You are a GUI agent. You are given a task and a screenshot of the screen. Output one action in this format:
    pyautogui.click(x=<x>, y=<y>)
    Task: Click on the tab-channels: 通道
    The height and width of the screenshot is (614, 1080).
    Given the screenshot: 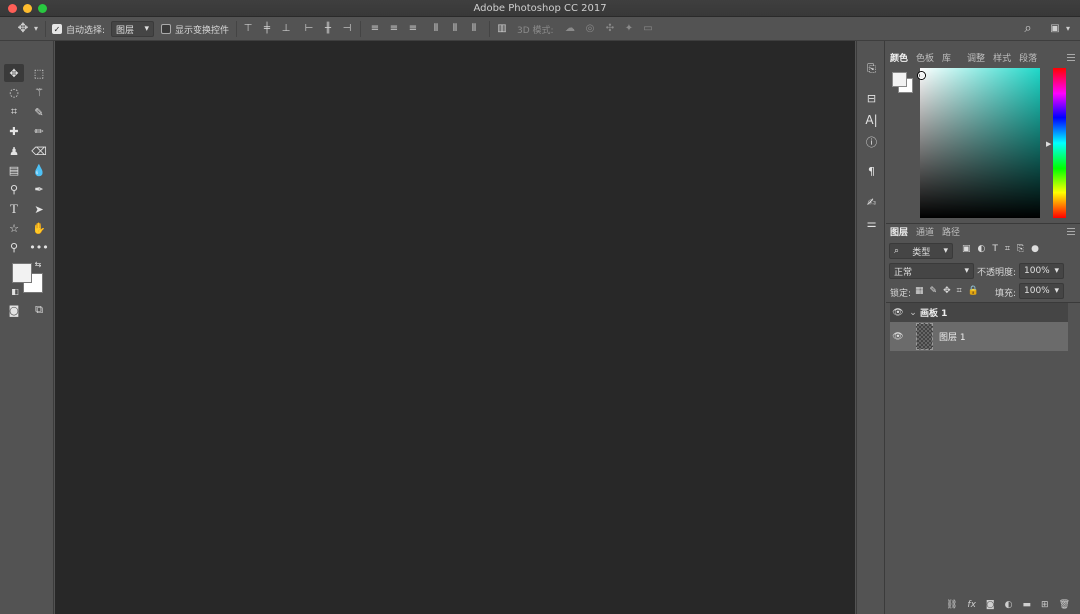 What is the action you would take?
    pyautogui.click(x=925, y=231)
    